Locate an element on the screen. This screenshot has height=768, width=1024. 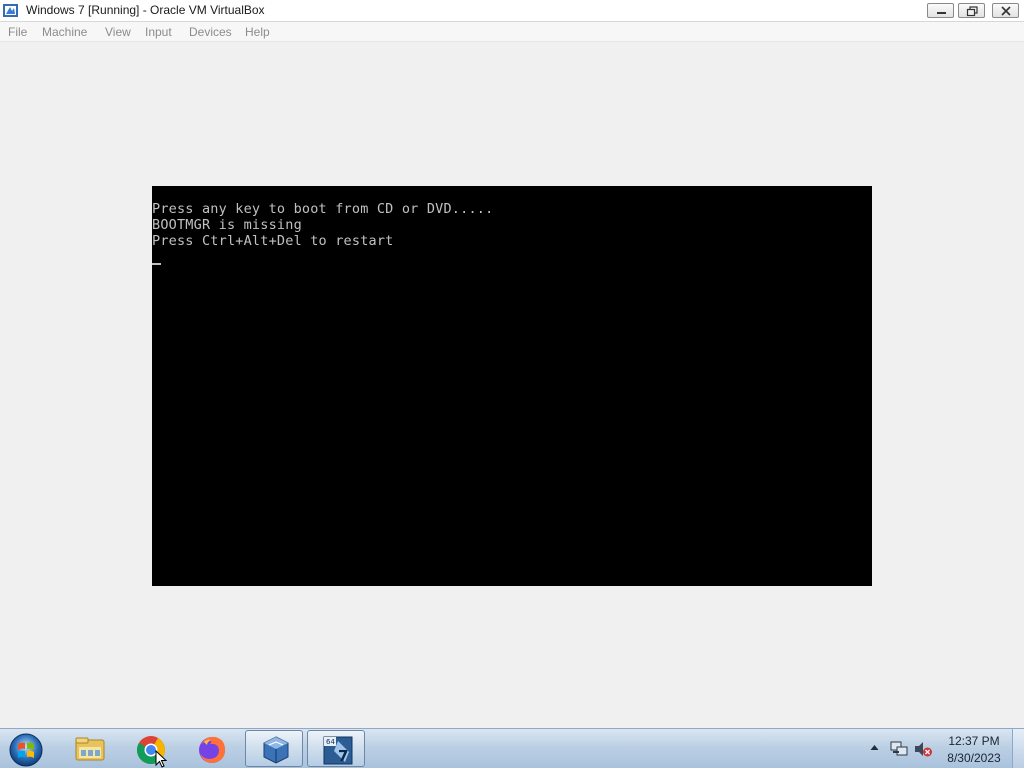
taskbar-virtualbox-button is located at coordinates (274, 748).